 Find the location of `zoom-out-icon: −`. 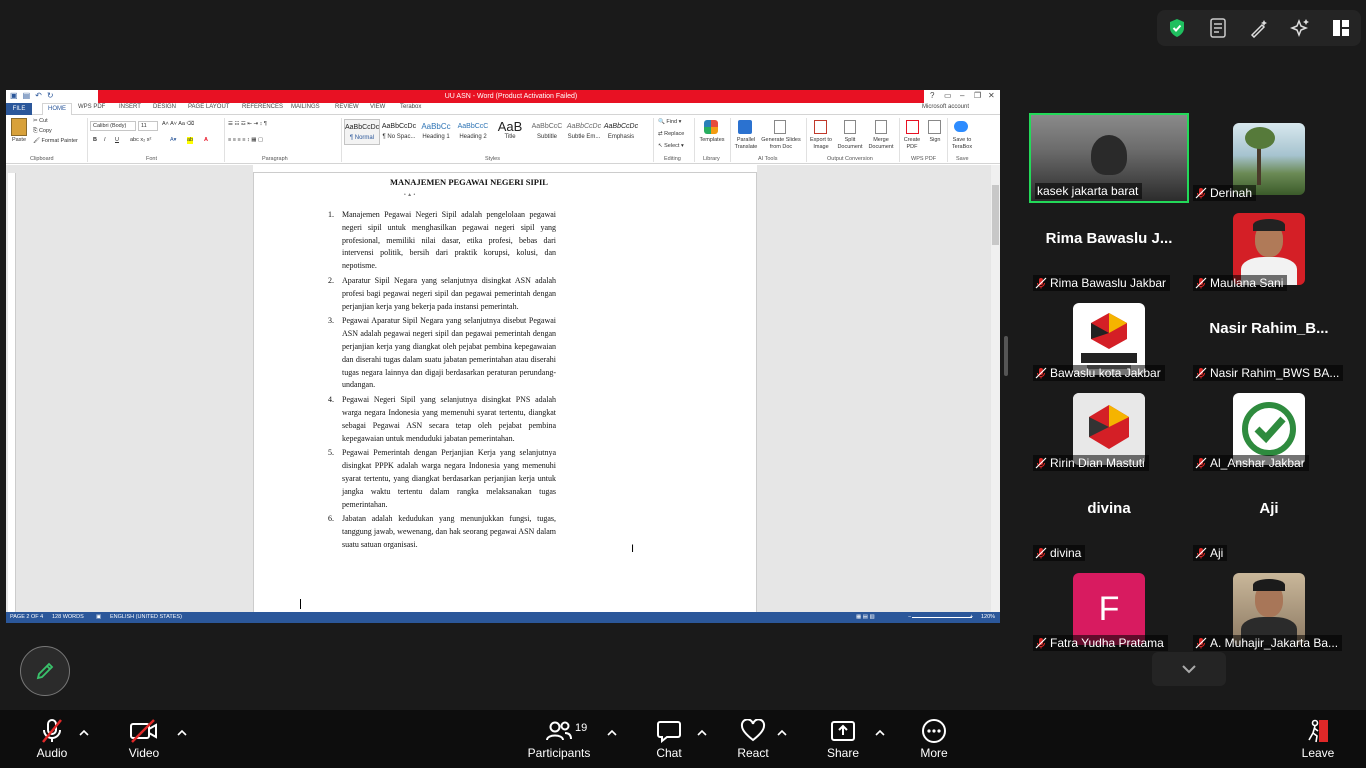

zoom-out-icon: − is located at coordinates (909, 617).